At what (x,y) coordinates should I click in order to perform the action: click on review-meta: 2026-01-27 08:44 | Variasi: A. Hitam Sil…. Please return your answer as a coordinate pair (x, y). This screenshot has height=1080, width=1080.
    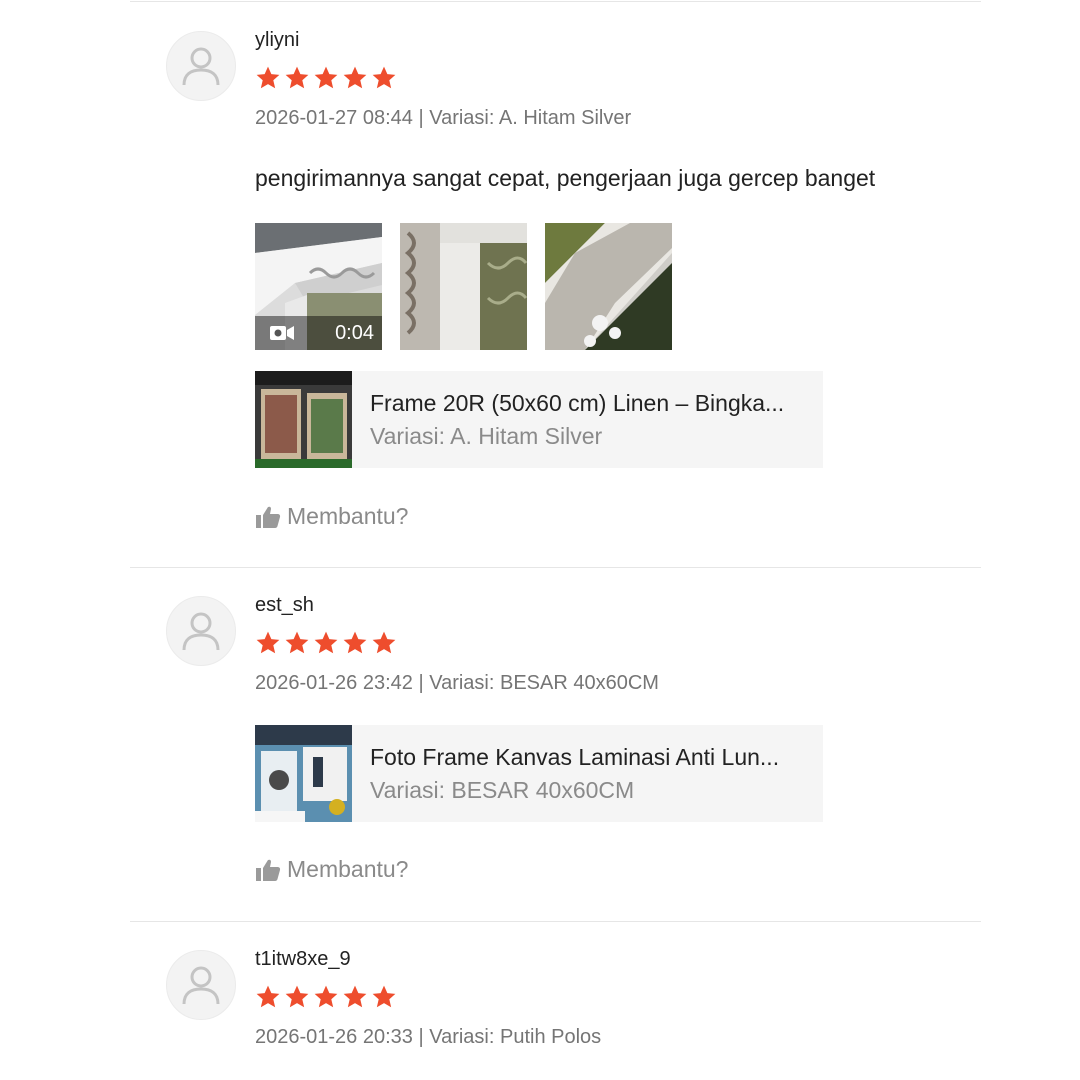
    Looking at the image, I should click on (443, 118).